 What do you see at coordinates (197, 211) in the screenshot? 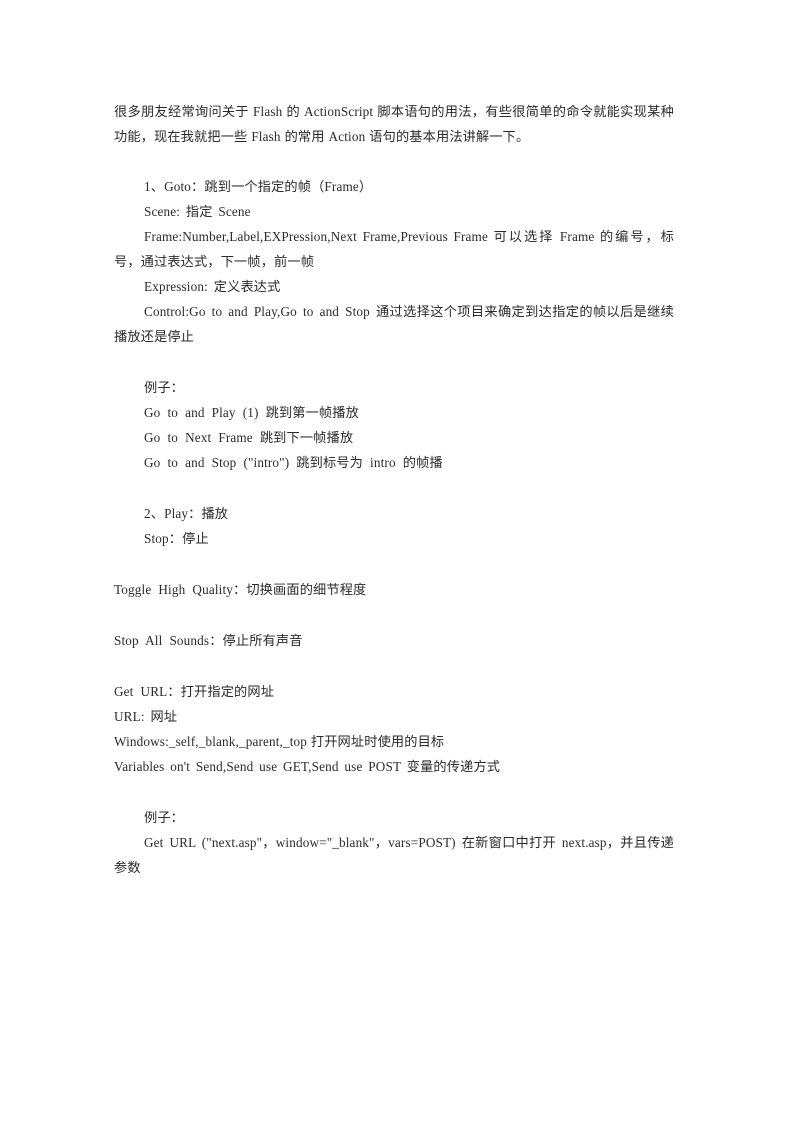
I see `section-goto-line-scene: Scene: 指定 Scene` at bounding box center [197, 211].